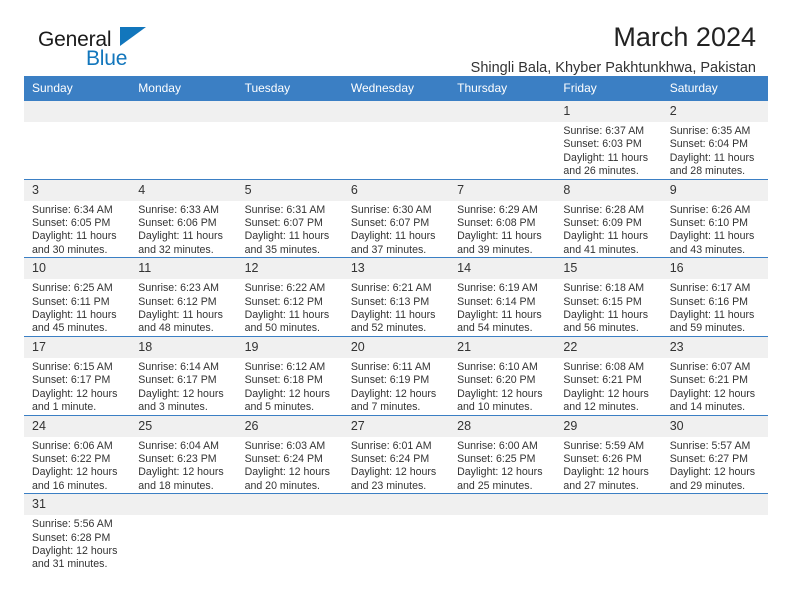 This screenshot has height=612, width=792. I want to click on day-number: 21, so click(502, 347).